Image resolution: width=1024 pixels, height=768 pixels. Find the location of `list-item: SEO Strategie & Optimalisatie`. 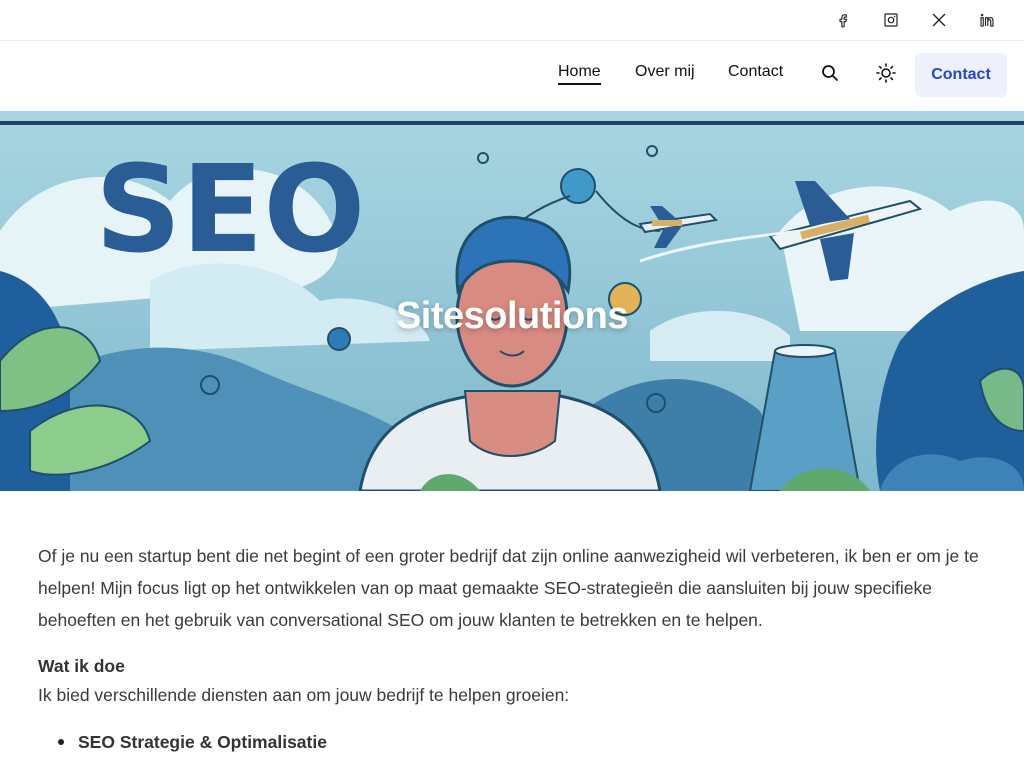

list-item: SEO Strategie & Optimalisatie is located at coordinates (513, 742).